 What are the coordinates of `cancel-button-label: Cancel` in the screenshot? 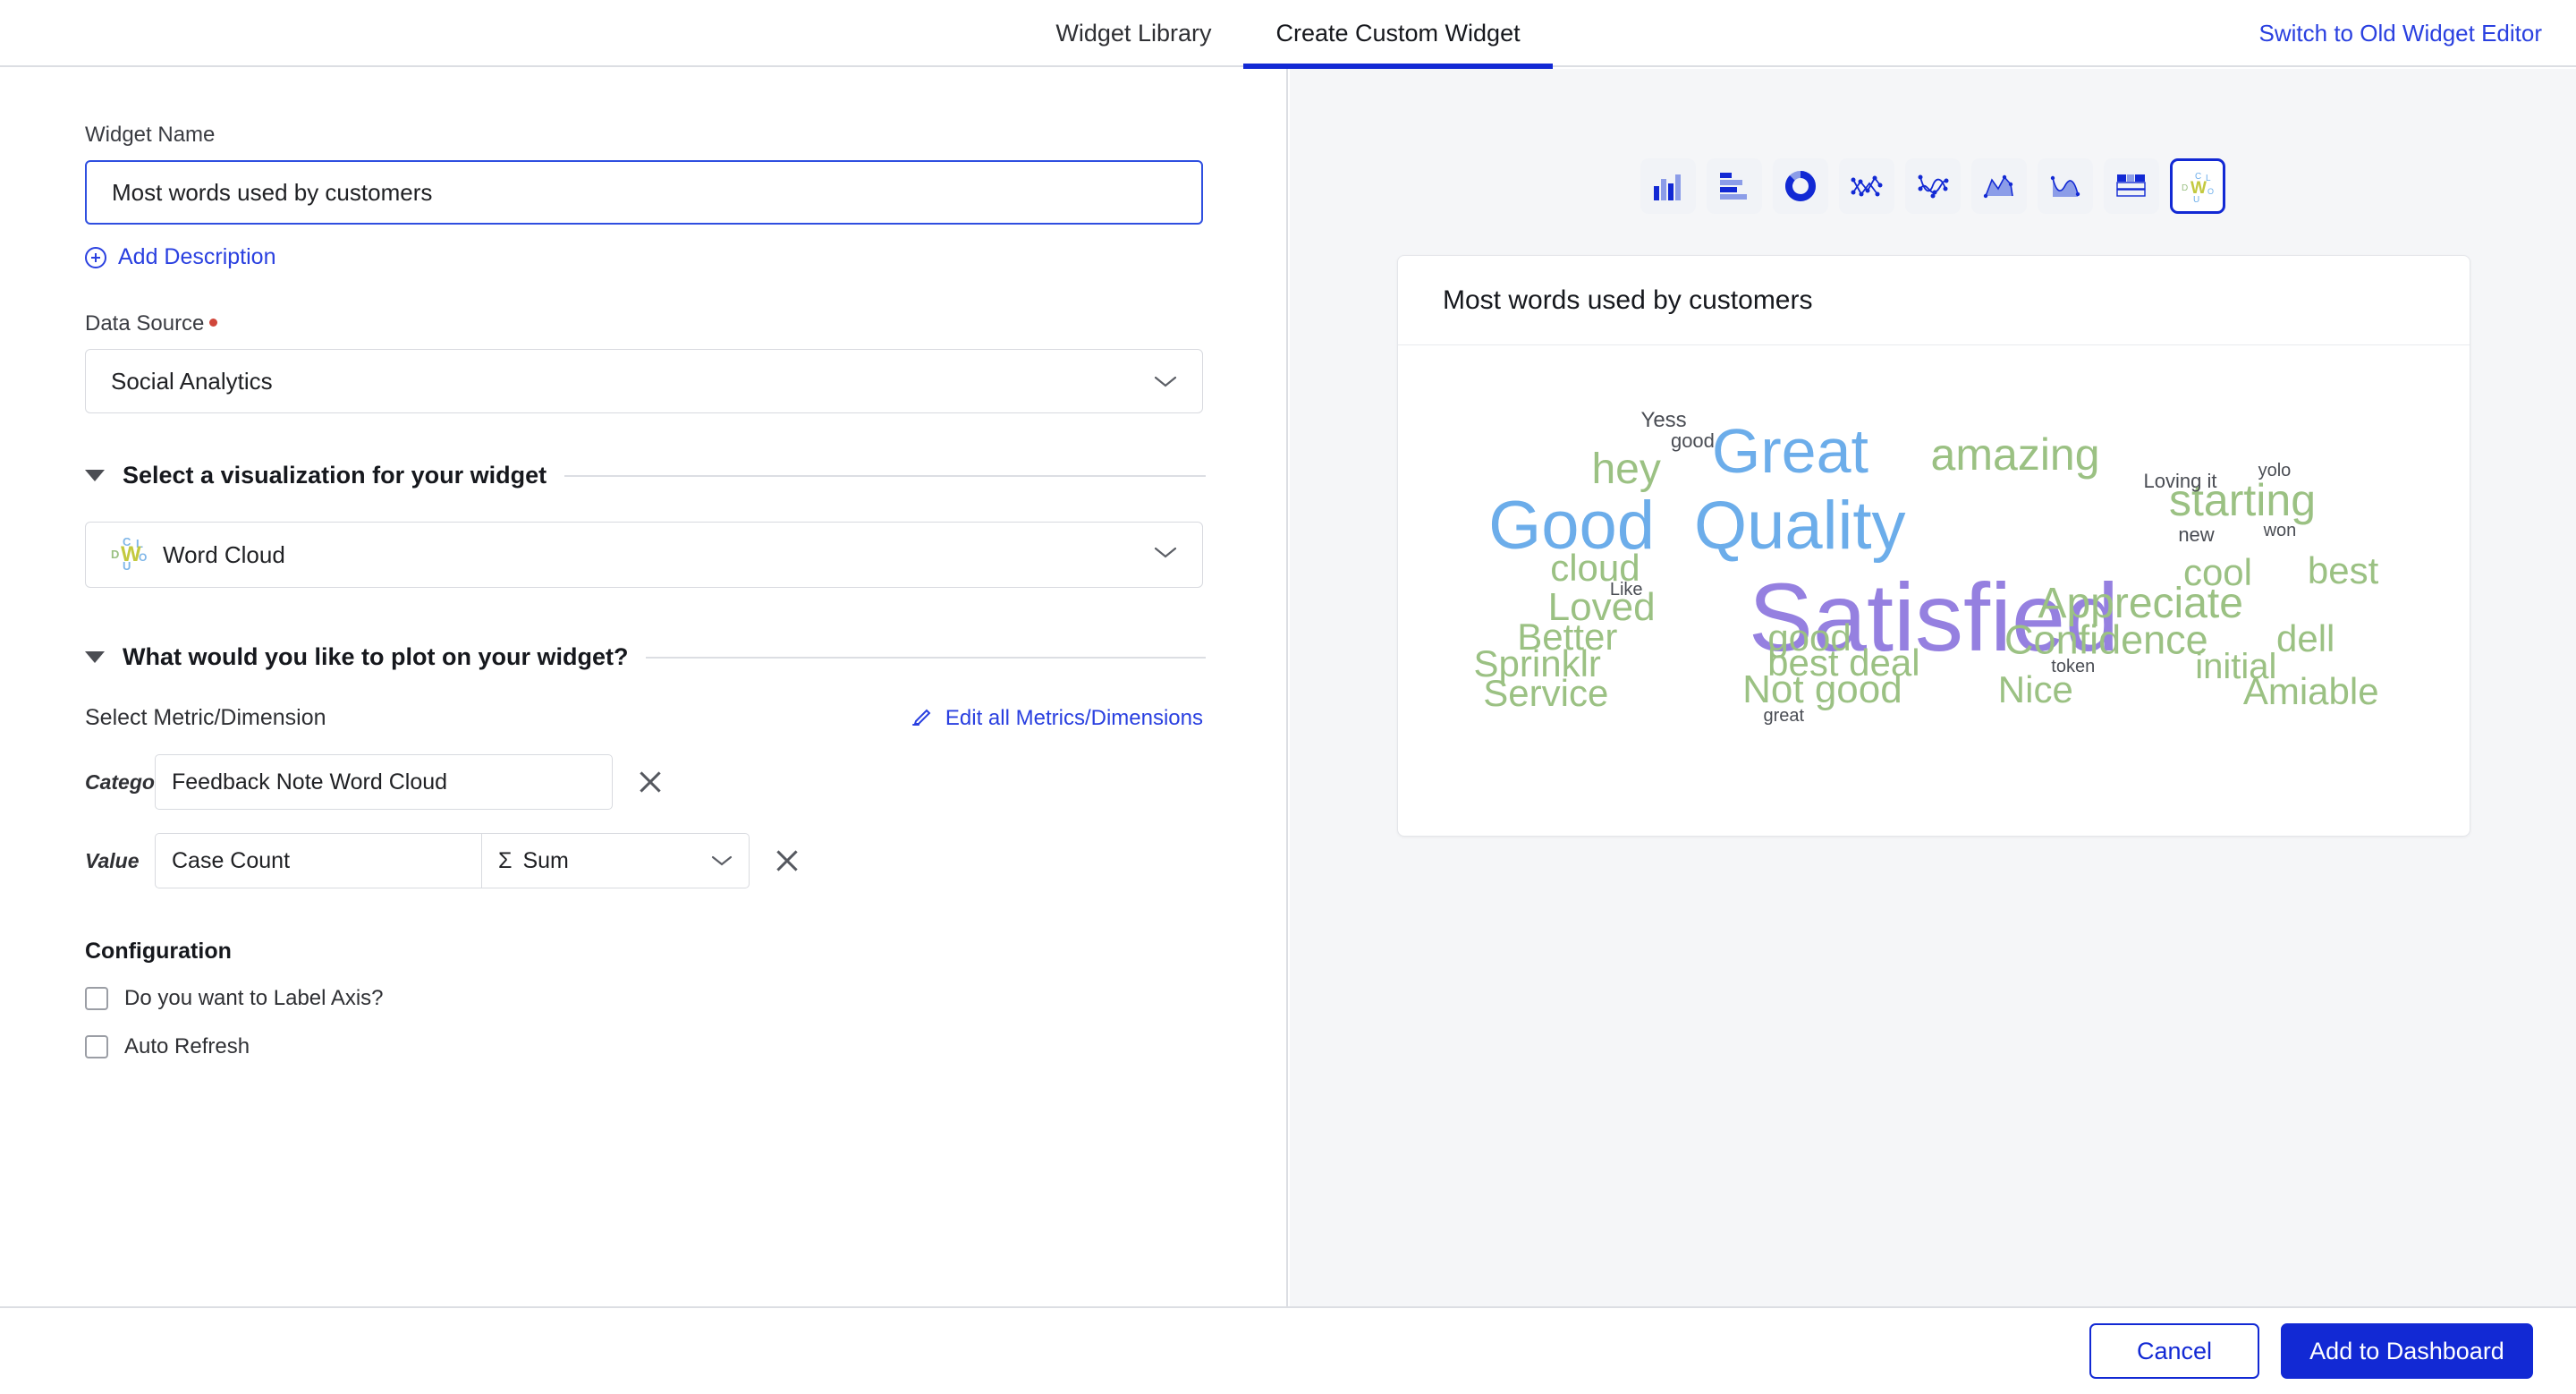 It's located at (2174, 1350).